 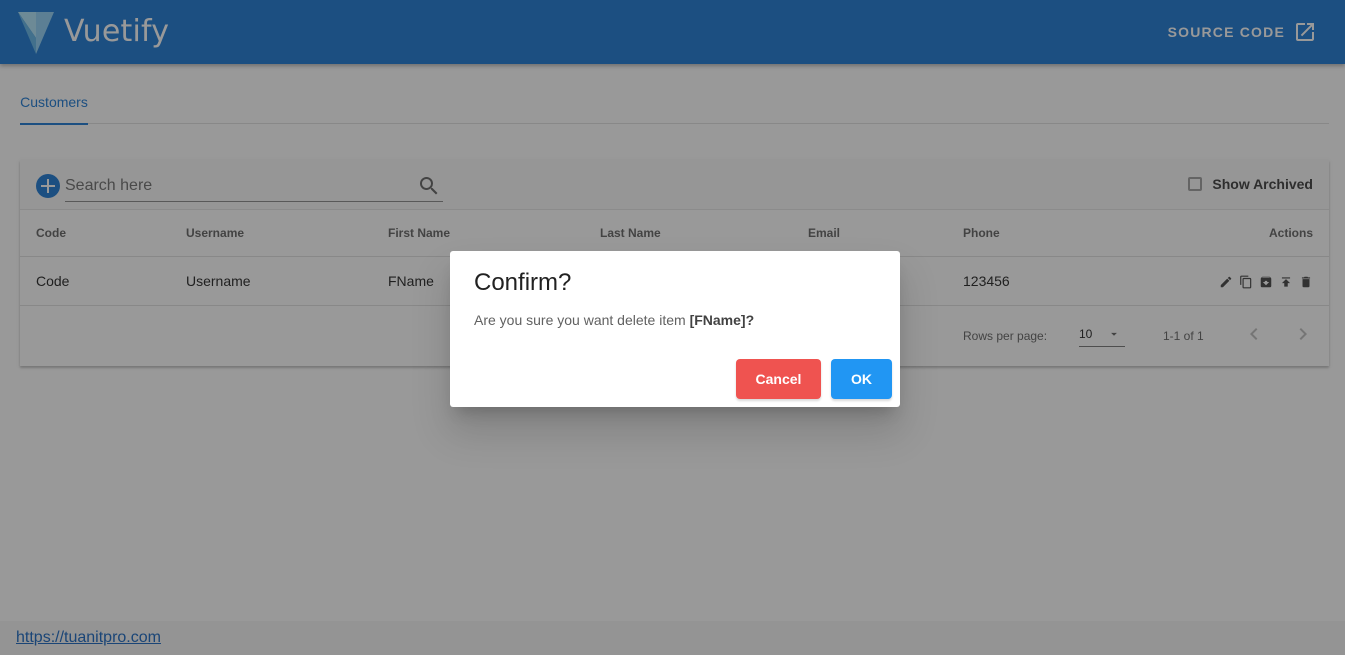 I want to click on cancel-button: Cancel, so click(x=778, y=379).